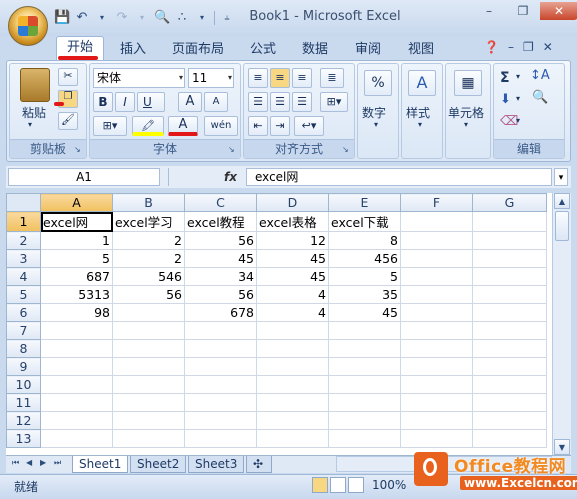 This screenshot has height=499, width=577. I want to click on office-button, so click(28, 26).